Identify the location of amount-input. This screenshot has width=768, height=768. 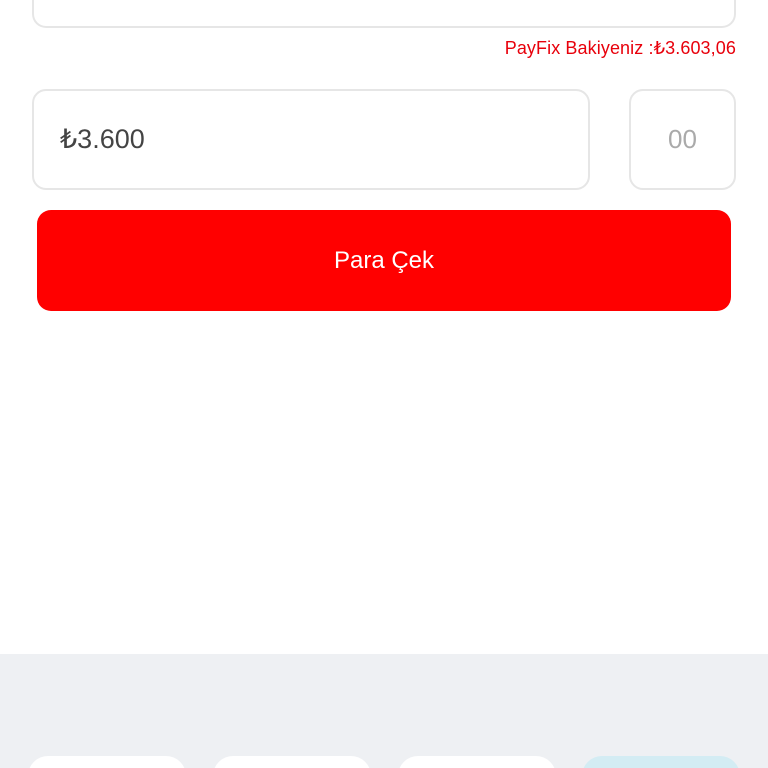
(311, 139).